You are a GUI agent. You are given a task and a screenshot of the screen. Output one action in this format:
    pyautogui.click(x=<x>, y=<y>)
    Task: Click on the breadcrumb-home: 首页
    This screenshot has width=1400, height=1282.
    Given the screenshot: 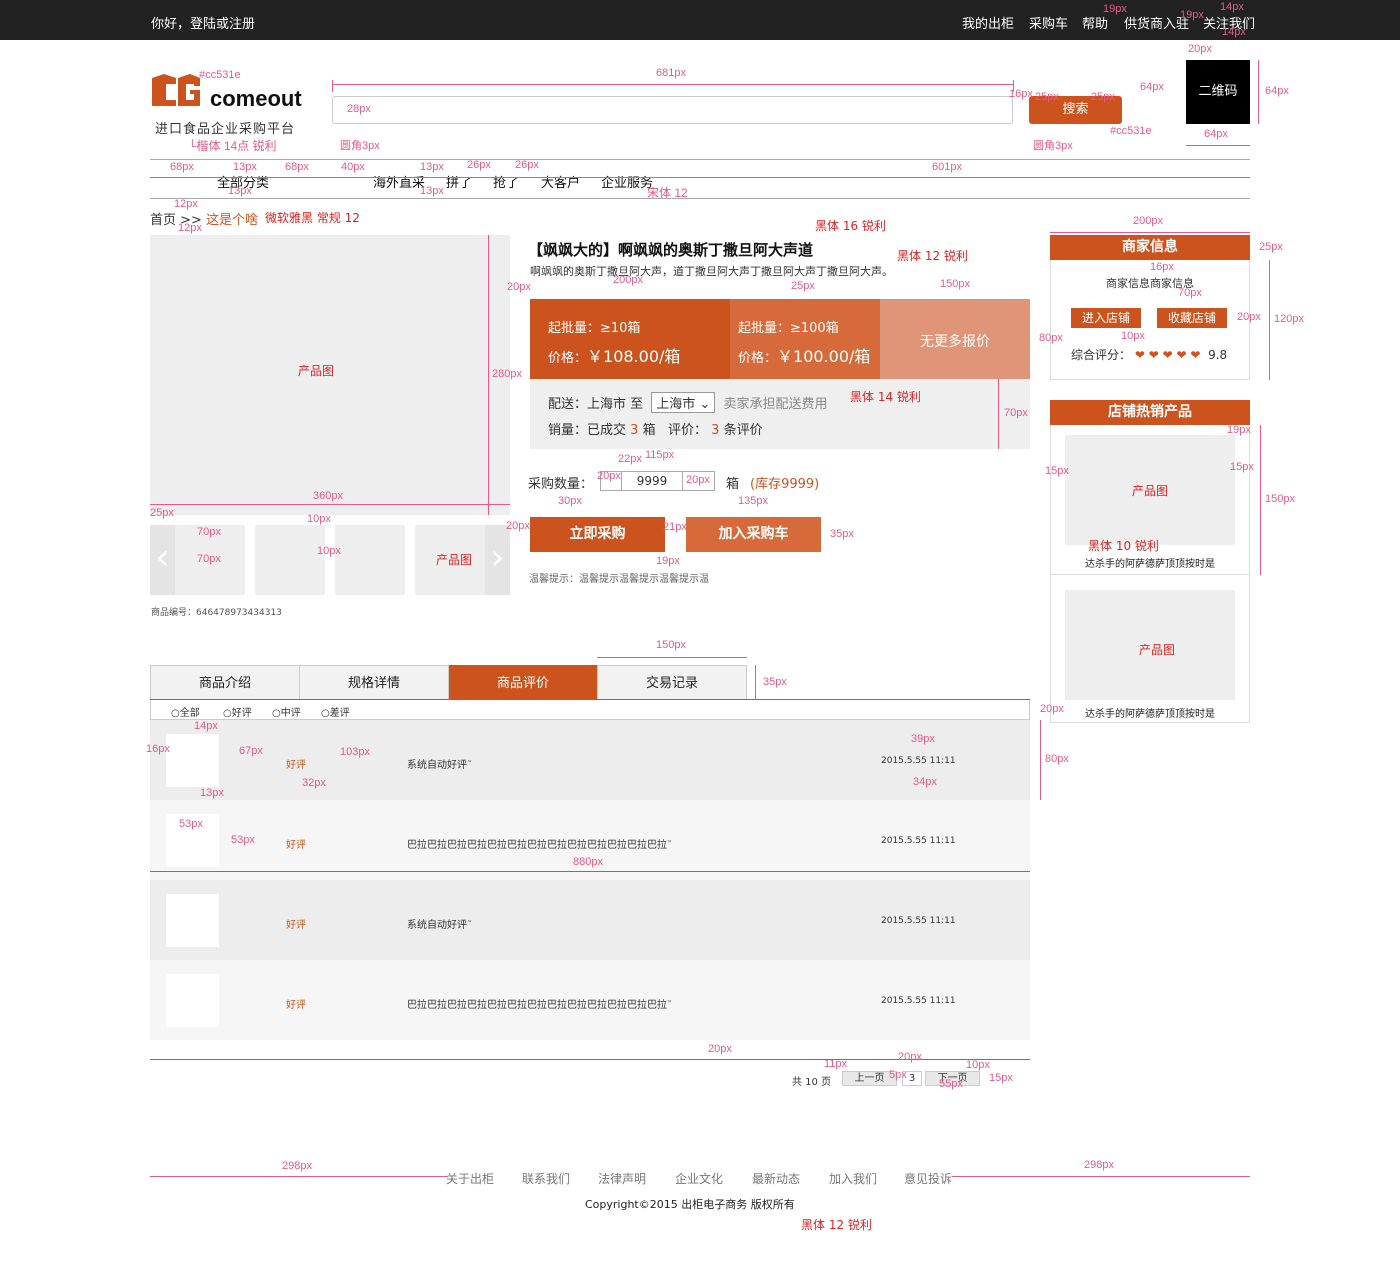 What is the action you would take?
    pyautogui.click(x=163, y=220)
    